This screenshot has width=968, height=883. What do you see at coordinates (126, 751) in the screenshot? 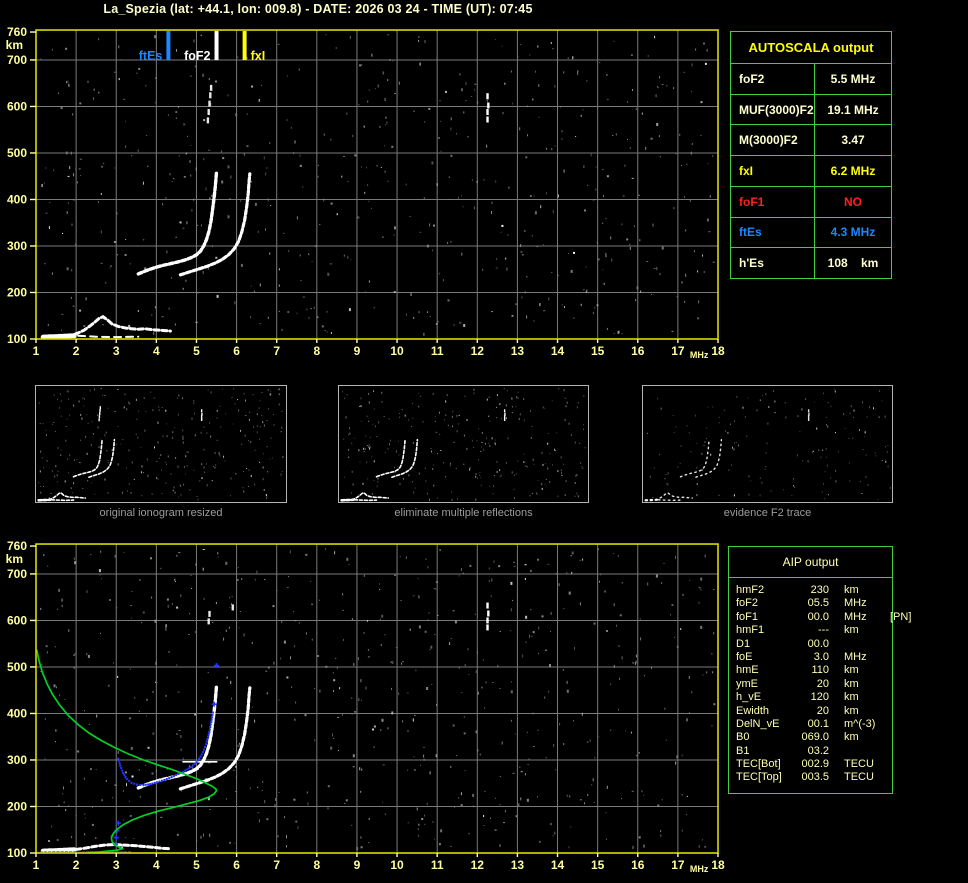
I see `series-electron-density-profile` at bounding box center [126, 751].